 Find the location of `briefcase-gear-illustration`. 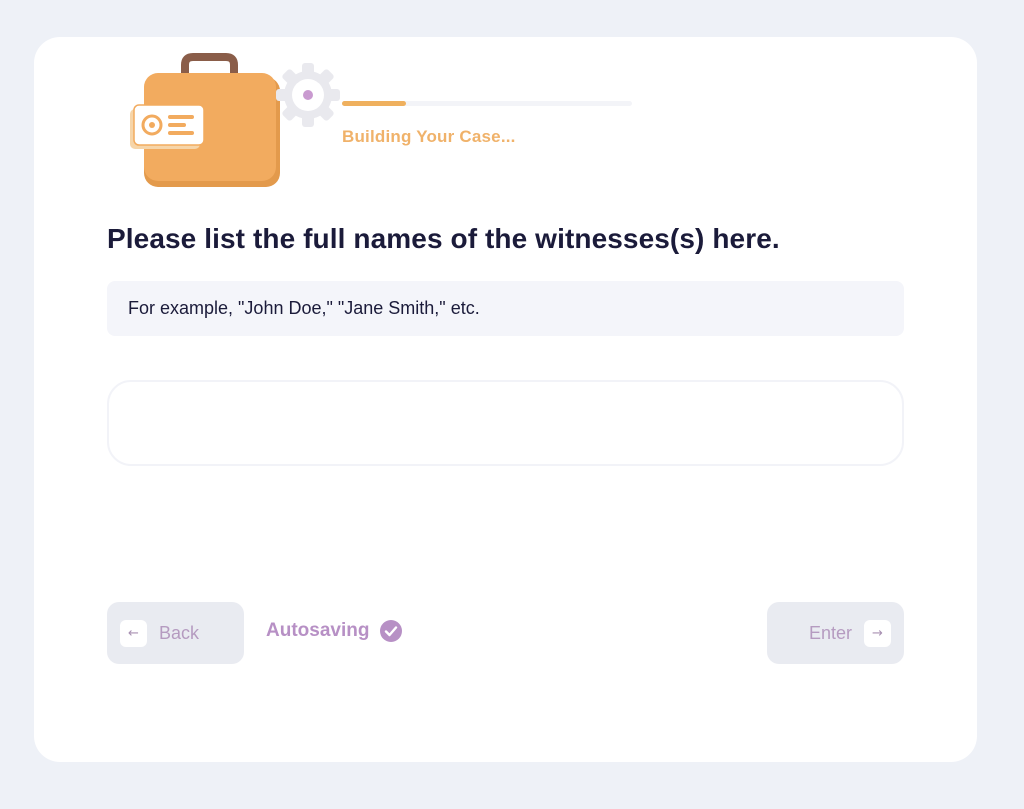

briefcase-gear-illustration is located at coordinates (235, 120).